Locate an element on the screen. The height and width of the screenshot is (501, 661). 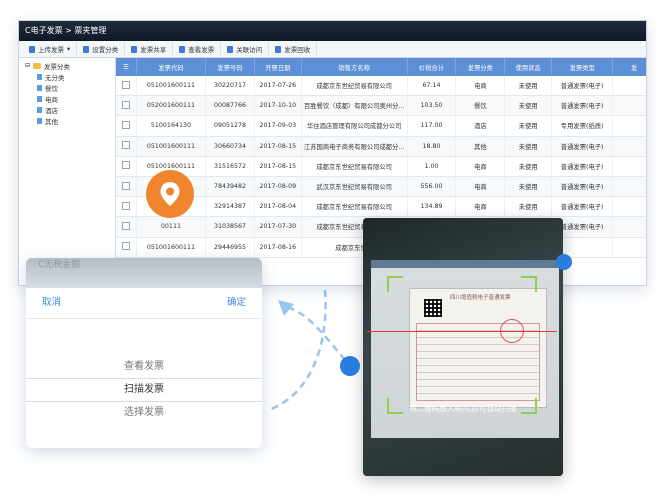
cancel-button: 取消 is located at coordinates (51, 306).